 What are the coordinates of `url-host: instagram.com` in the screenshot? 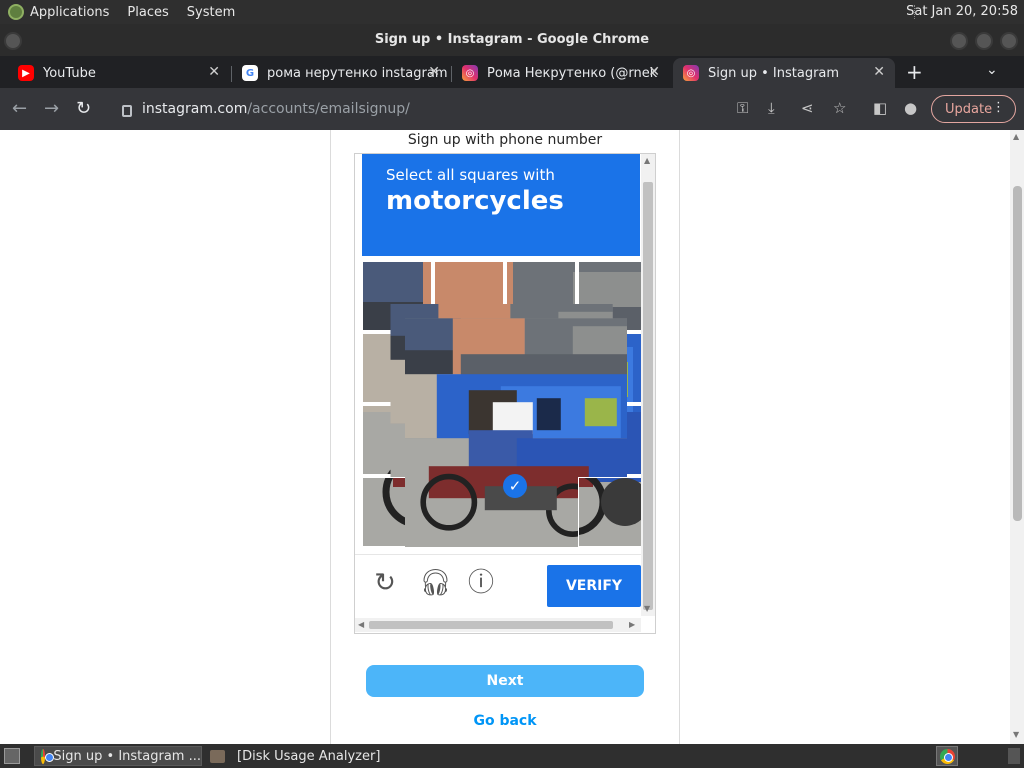 It's located at (195, 109).